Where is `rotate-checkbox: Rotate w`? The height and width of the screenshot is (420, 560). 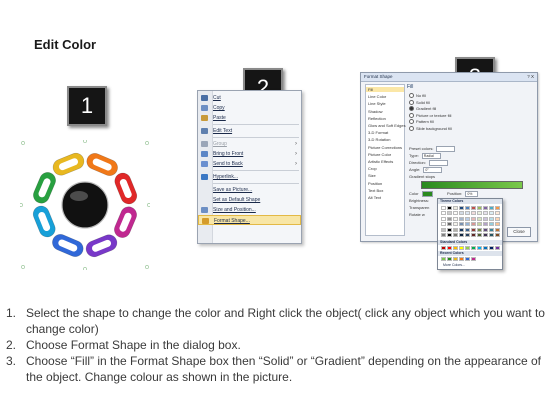
rotate-checkbox: Rotate w is located at coordinates (417, 214).